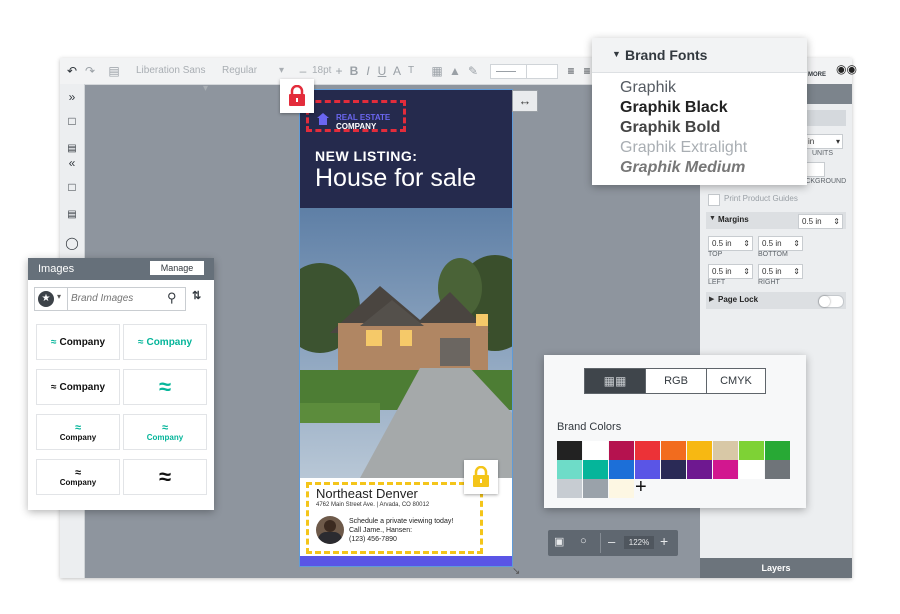 The image size is (900, 614). Describe the element at coordinates (303, 71) in the screenshot. I see `decrease-size-icon: –` at that location.